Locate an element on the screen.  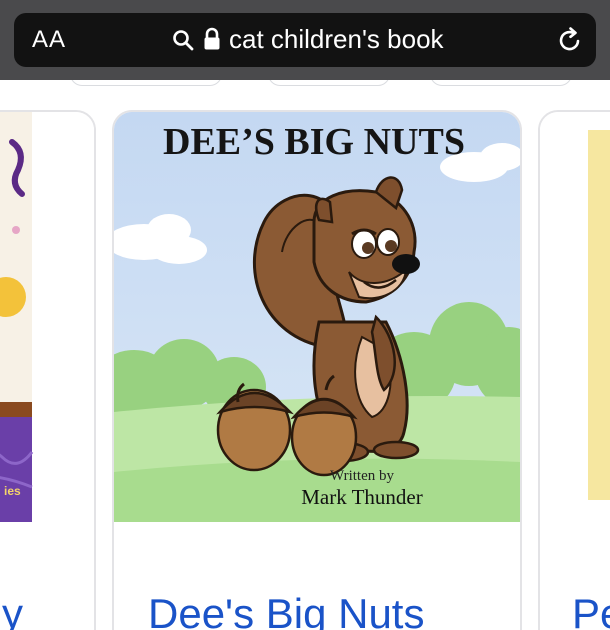
book-cover-image-left: ies is located at coordinates (47, 317).